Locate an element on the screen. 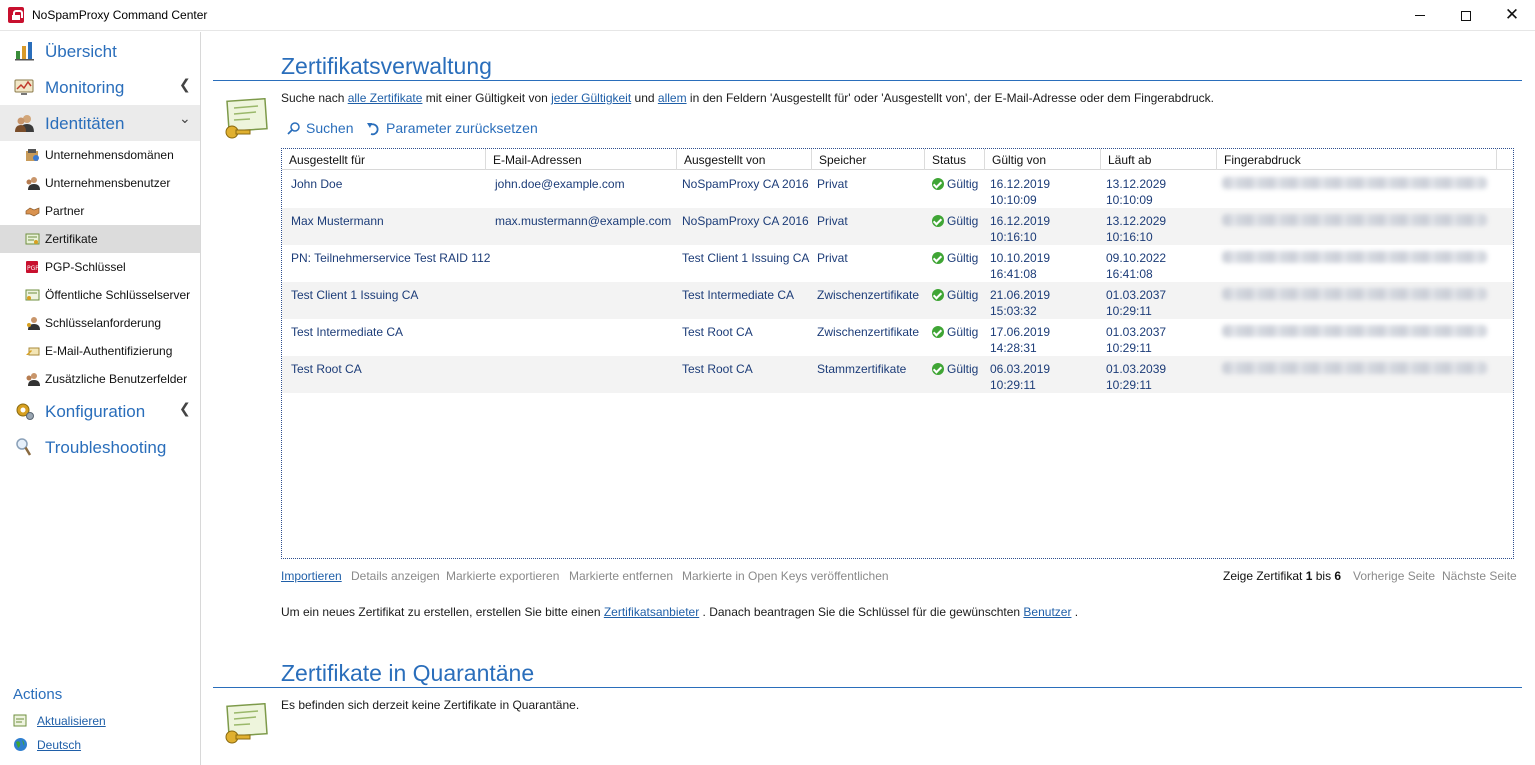 This screenshot has height=765, width=1535. table-cell: Test Client 1 Issuing CA is located at coordinates (355, 295).